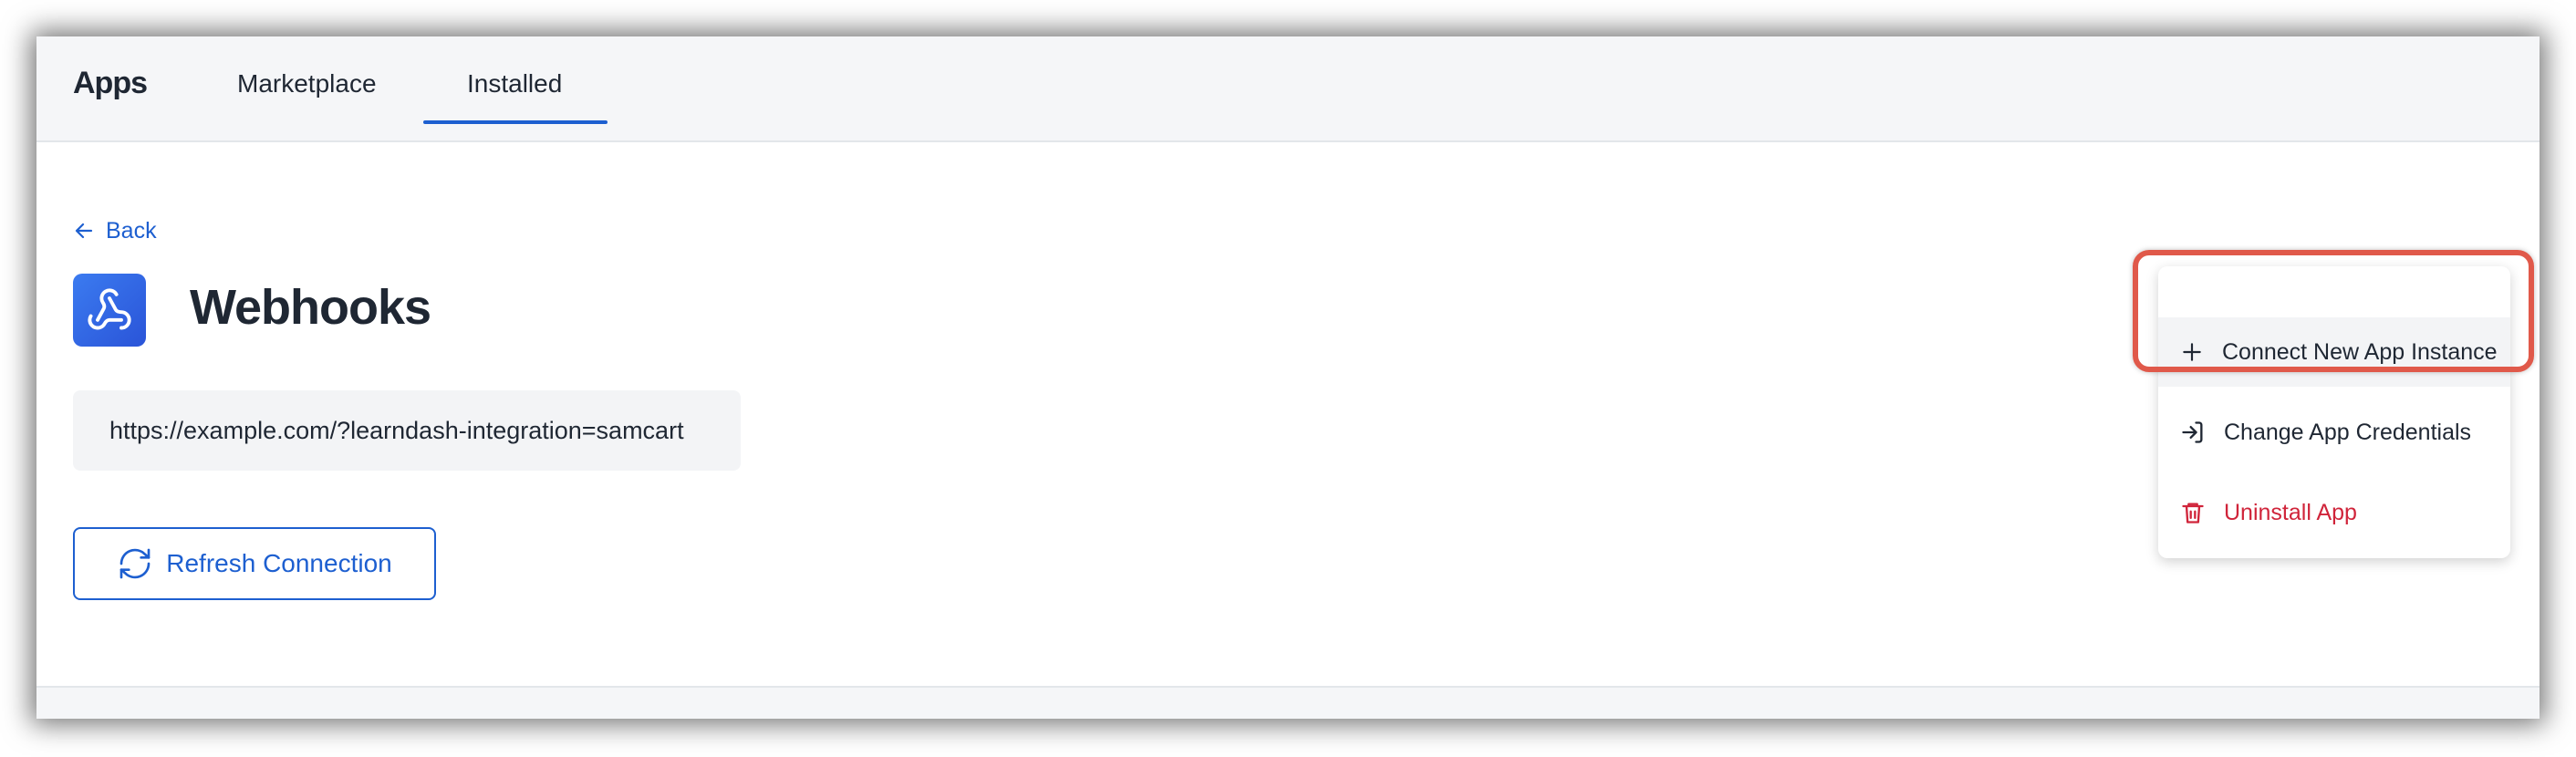 The image size is (2576, 757). Describe the element at coordinates (2192, 352) in the screenshot. I see `plus-icon` at that location.